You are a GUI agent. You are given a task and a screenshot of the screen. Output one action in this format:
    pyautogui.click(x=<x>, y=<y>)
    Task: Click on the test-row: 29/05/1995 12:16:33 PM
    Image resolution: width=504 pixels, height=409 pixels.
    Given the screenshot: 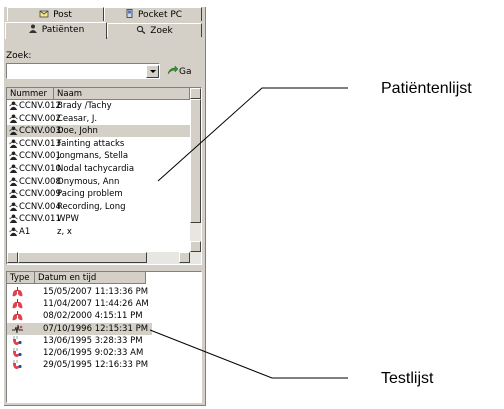 What is the action you would take?
    pyautogui.click(x=79, y=365)
    